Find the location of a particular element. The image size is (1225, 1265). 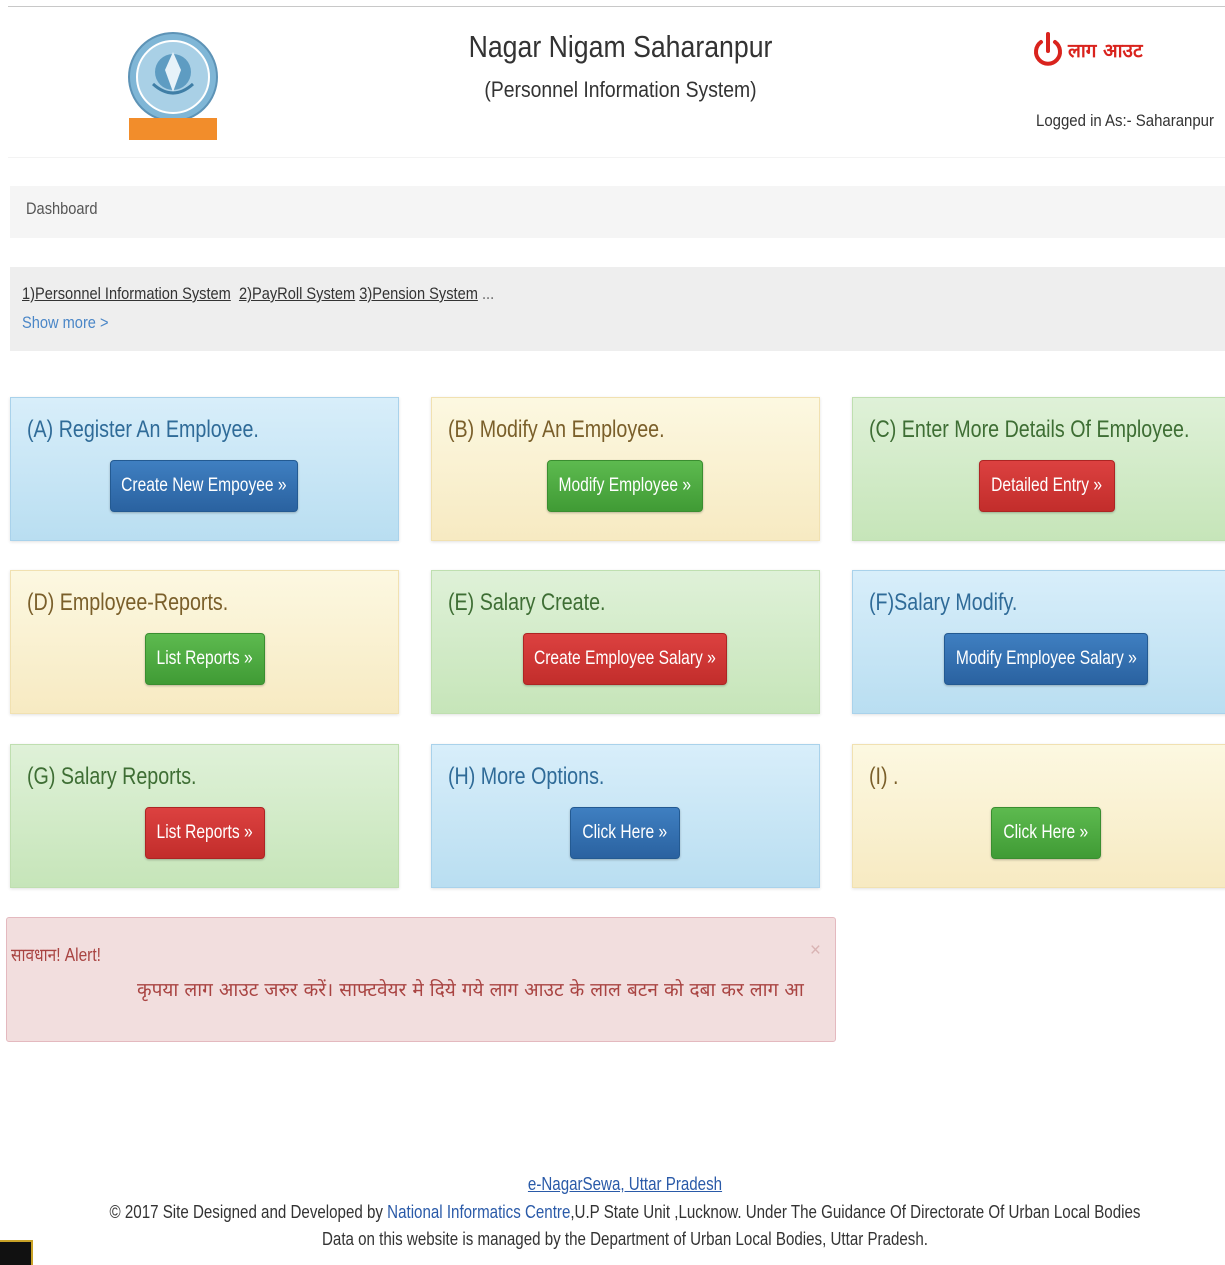

footer-enagarsewa-link: e-NagarSewa, Uttar Pradesh is located at coordinates (625, 1184).